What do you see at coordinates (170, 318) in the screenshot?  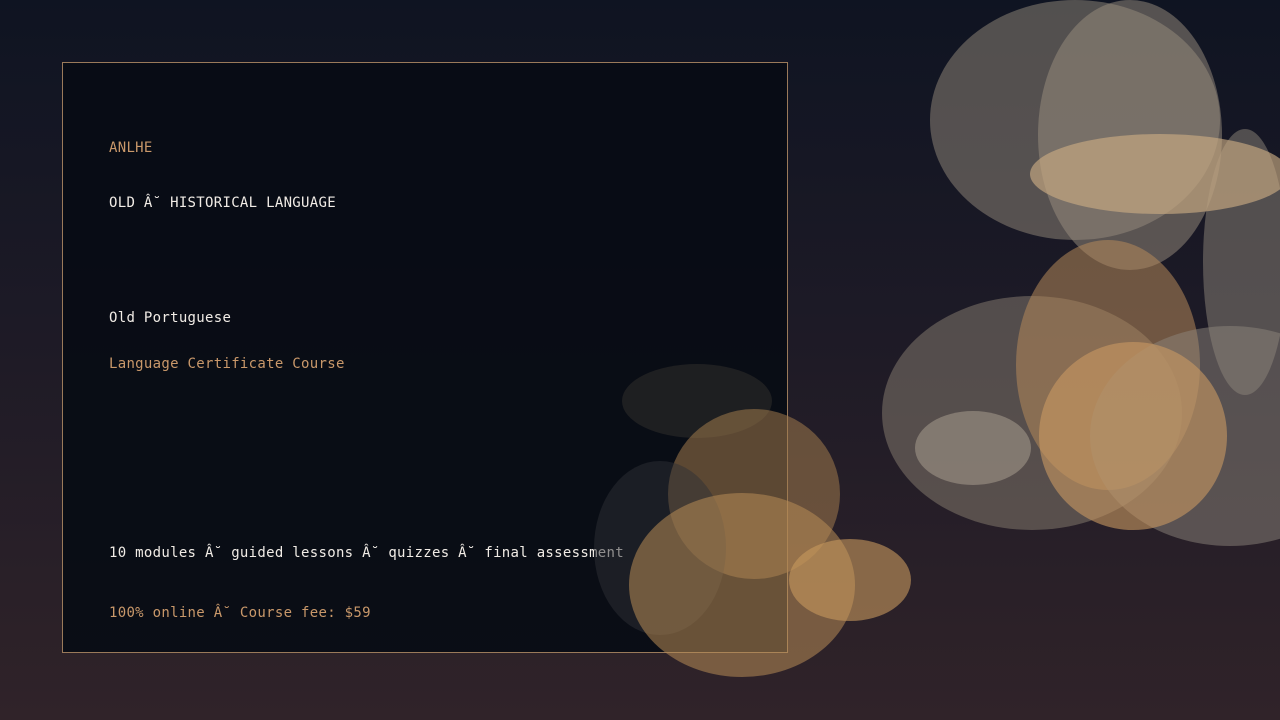 I see `course-title: Old Portuguese` at bounding box center [170, 318].